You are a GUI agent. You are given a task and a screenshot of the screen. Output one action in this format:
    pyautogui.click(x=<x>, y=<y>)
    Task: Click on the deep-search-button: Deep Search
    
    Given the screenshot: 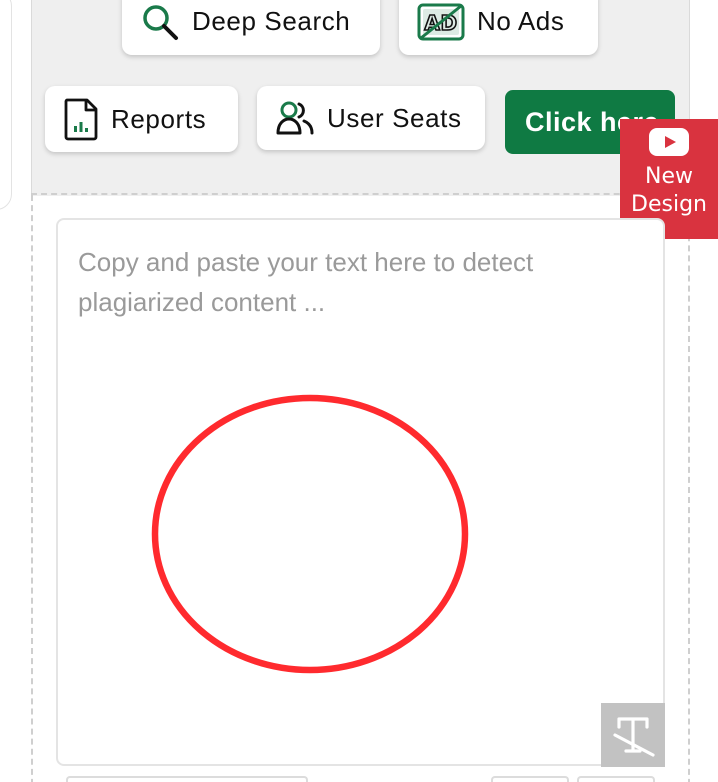 What is the action you would take?
    pyautogui.click(x=251, y=27)
    